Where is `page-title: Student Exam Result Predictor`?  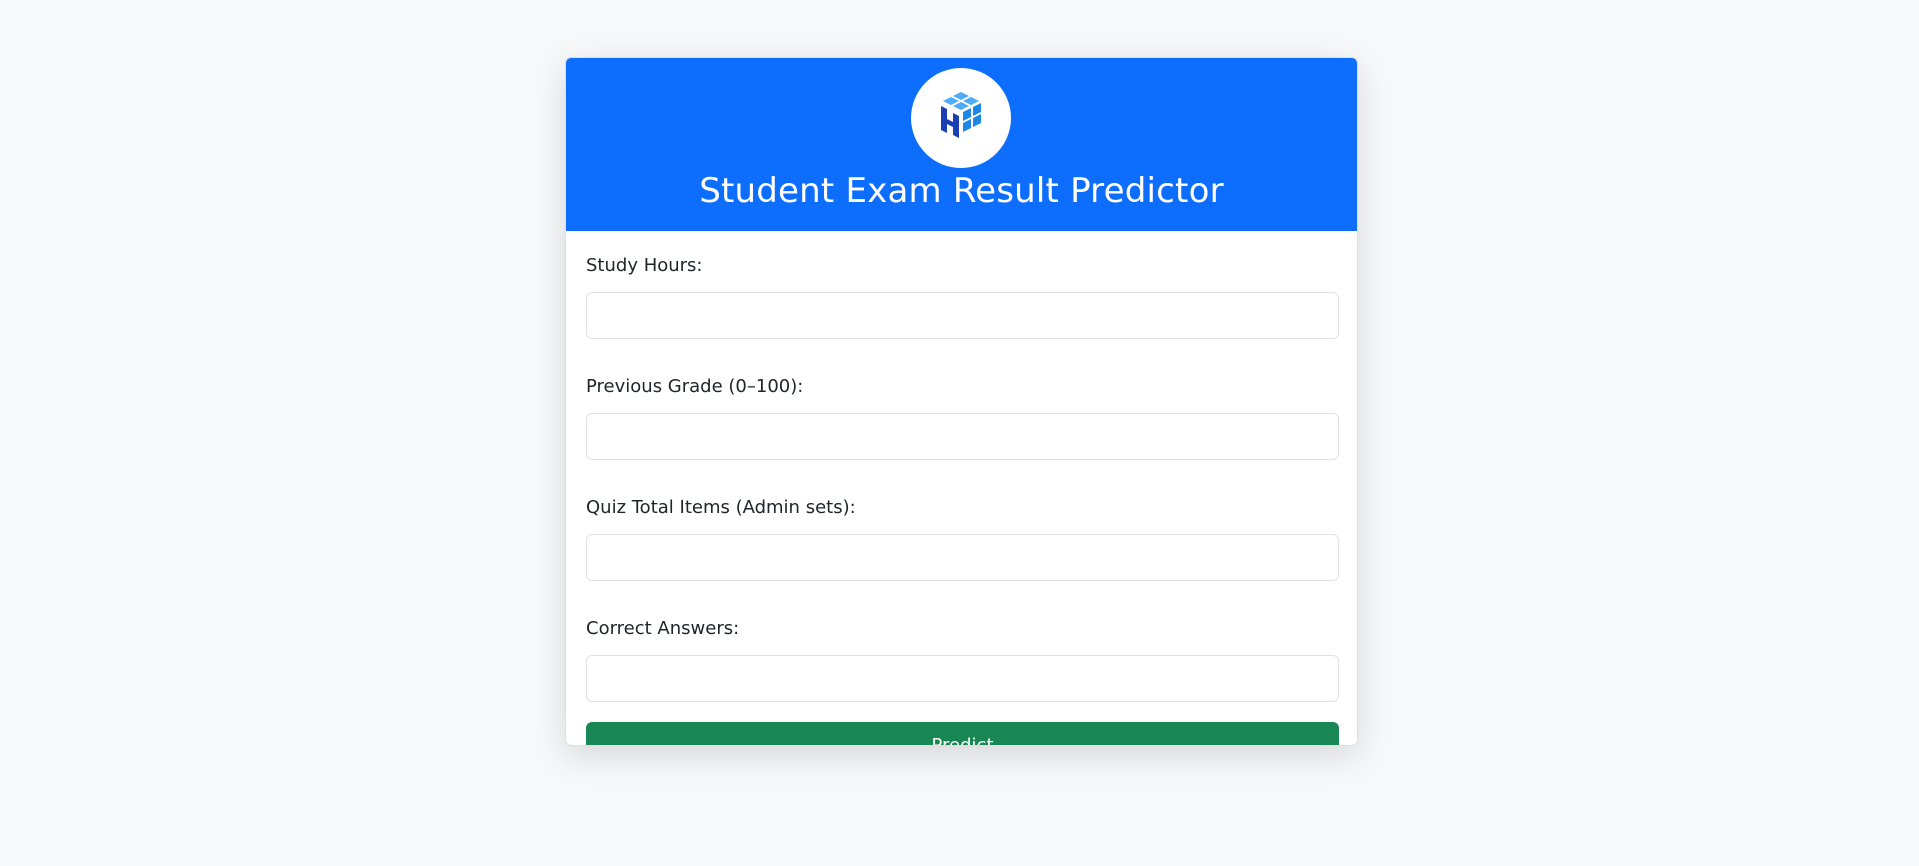
page-title: Student Exam Result Predictor is located at coordinates (961, 191).